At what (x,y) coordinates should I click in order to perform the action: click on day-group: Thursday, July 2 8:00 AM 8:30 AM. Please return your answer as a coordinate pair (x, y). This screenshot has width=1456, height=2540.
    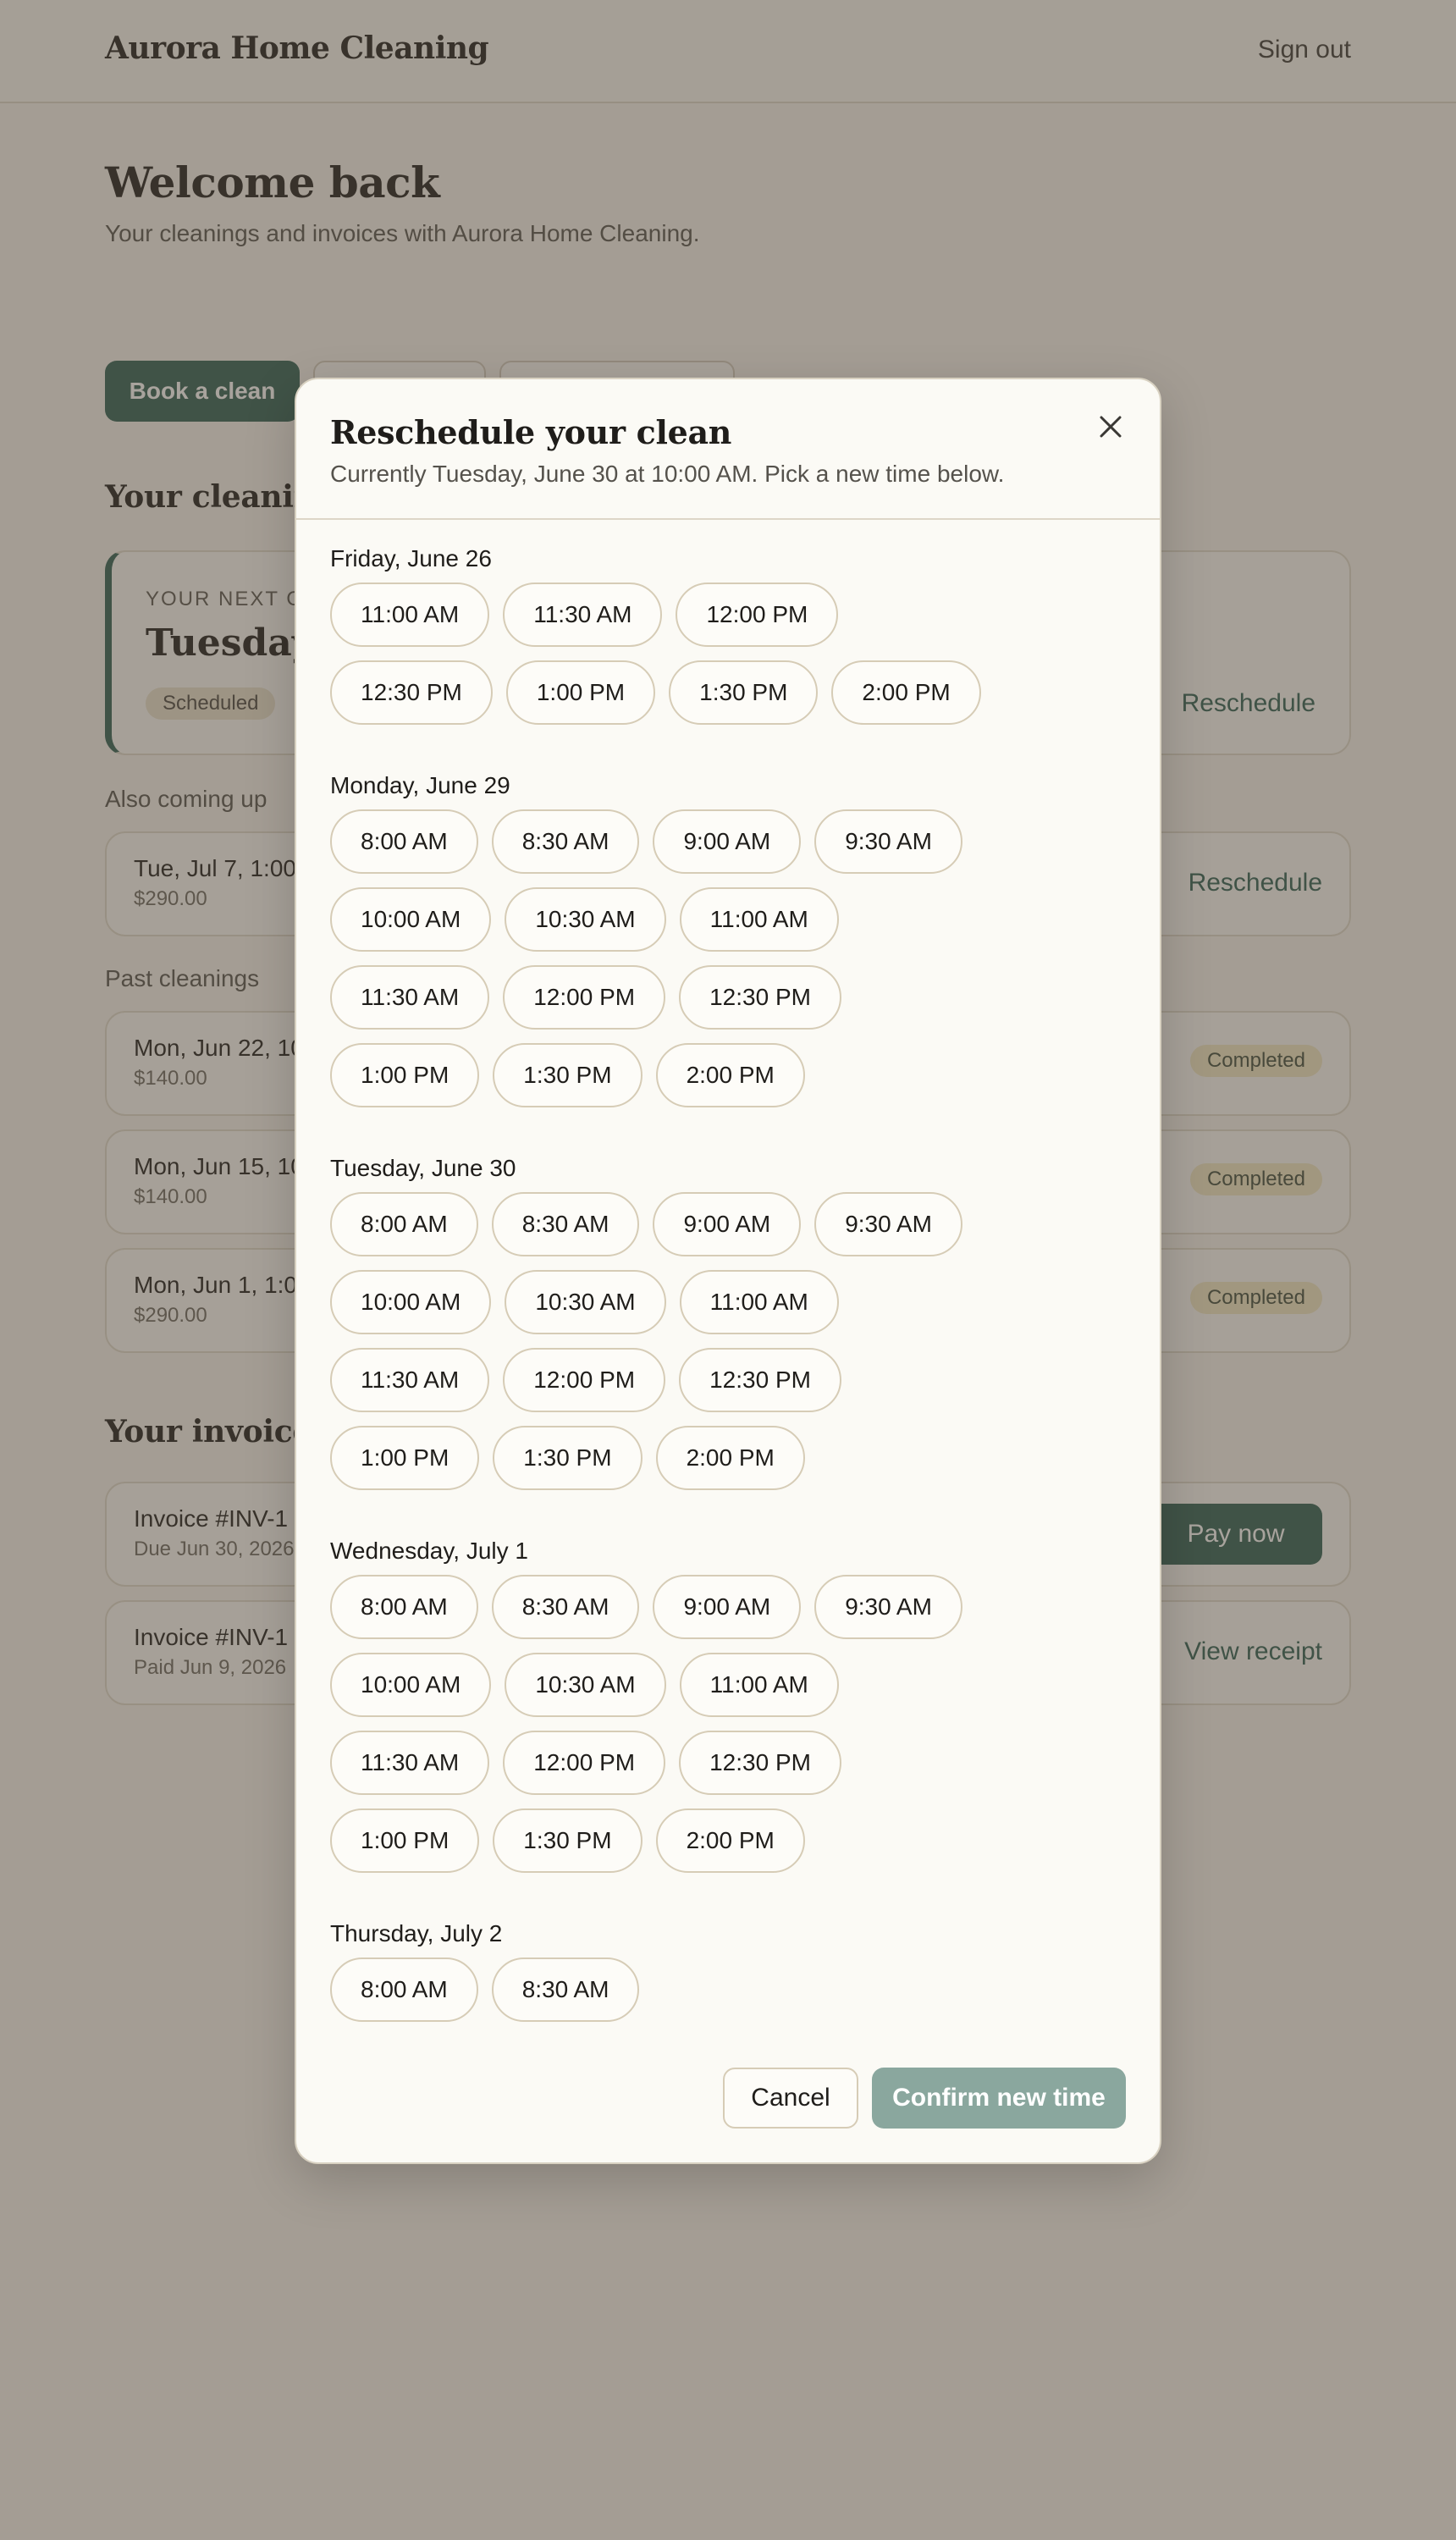
    Looking at the image, I should click on (729, 1977).